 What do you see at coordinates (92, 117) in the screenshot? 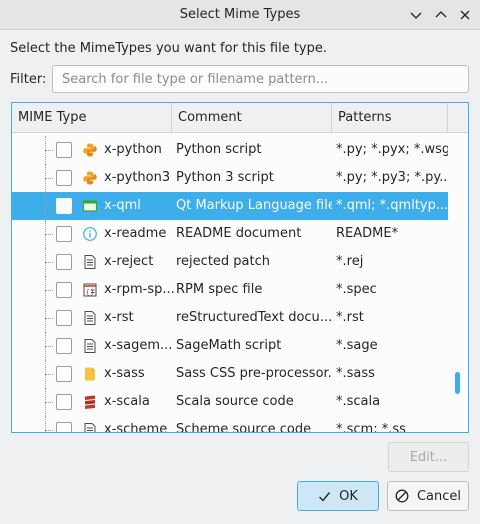
I see `column-header-mime-type: MIME Type` at bounding box center [92, 117].